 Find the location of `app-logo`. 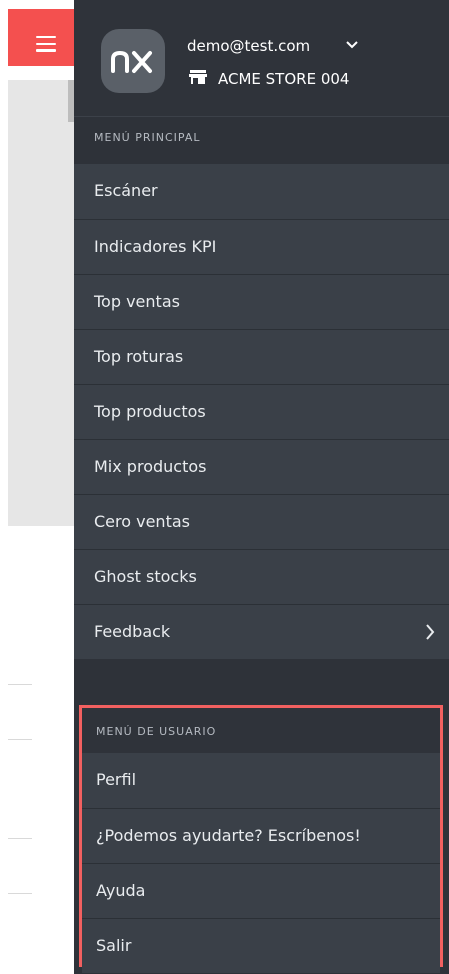

app-logo is located at coordinates (133, 61).